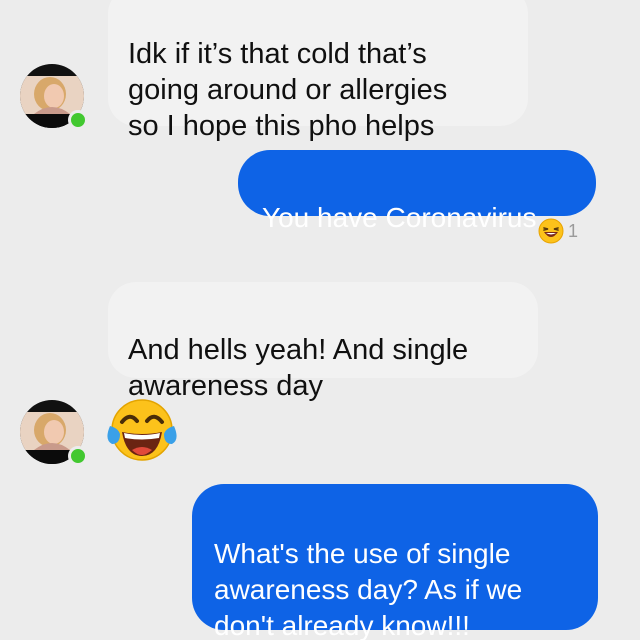  Describe the element at coordinates (551, 231) in the screenshot. I see `laughing-emoji-icon` at that location.